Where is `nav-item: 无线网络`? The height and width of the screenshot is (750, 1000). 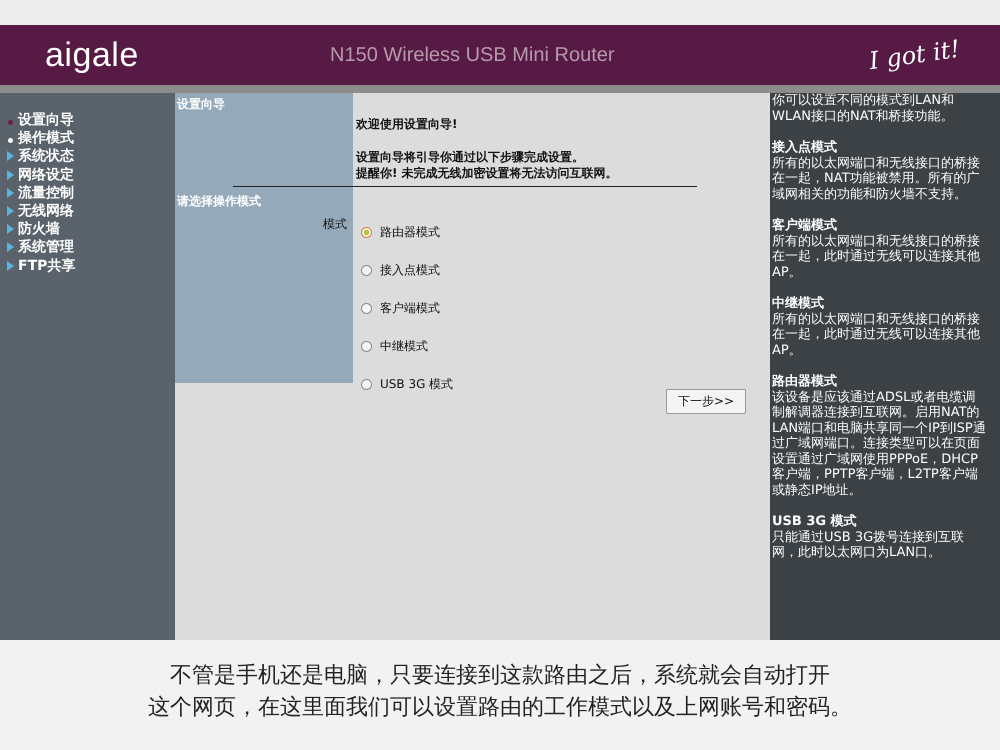 nav-item: 无线网络 is located at coordinates (37, 211).